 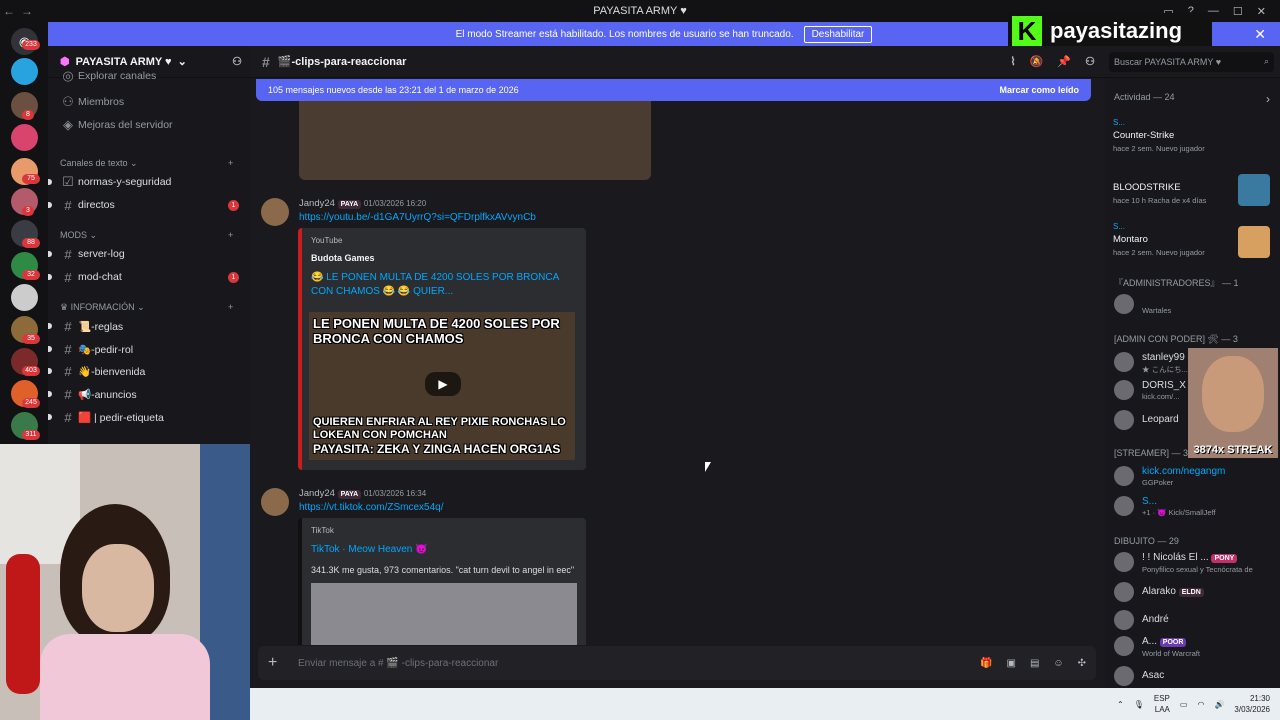 What do you see at coordinates (1191, 188) in the screenshot?
I see `activity-card: BLOODSTRIKE hace 10 h Racha de x4 días` at bounding box center [1191, 188].